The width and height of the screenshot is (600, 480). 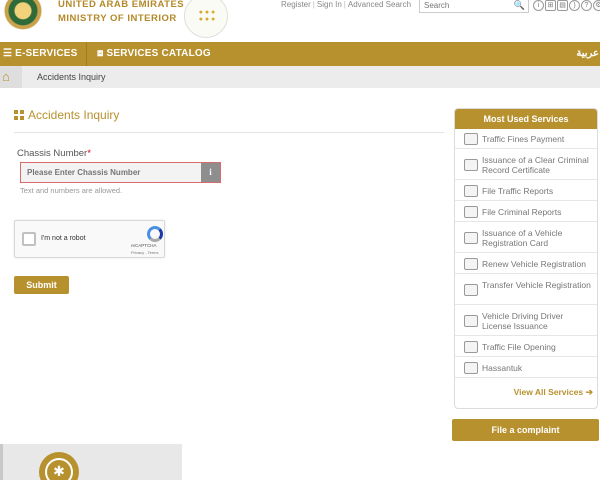 I want to click on service-item: Issuance of a Vehicle Registration Card, so click(x=526, y=237).